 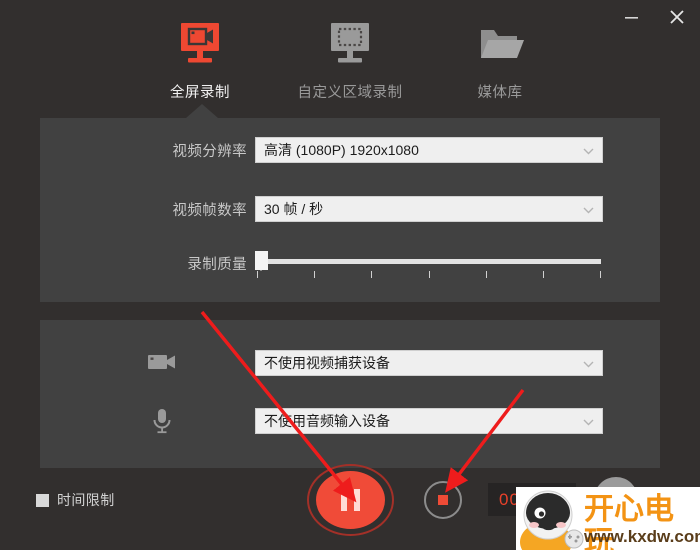 I want to click on watermark: 开心电玩 www.kxdw.com, so click(x=608, y=518).